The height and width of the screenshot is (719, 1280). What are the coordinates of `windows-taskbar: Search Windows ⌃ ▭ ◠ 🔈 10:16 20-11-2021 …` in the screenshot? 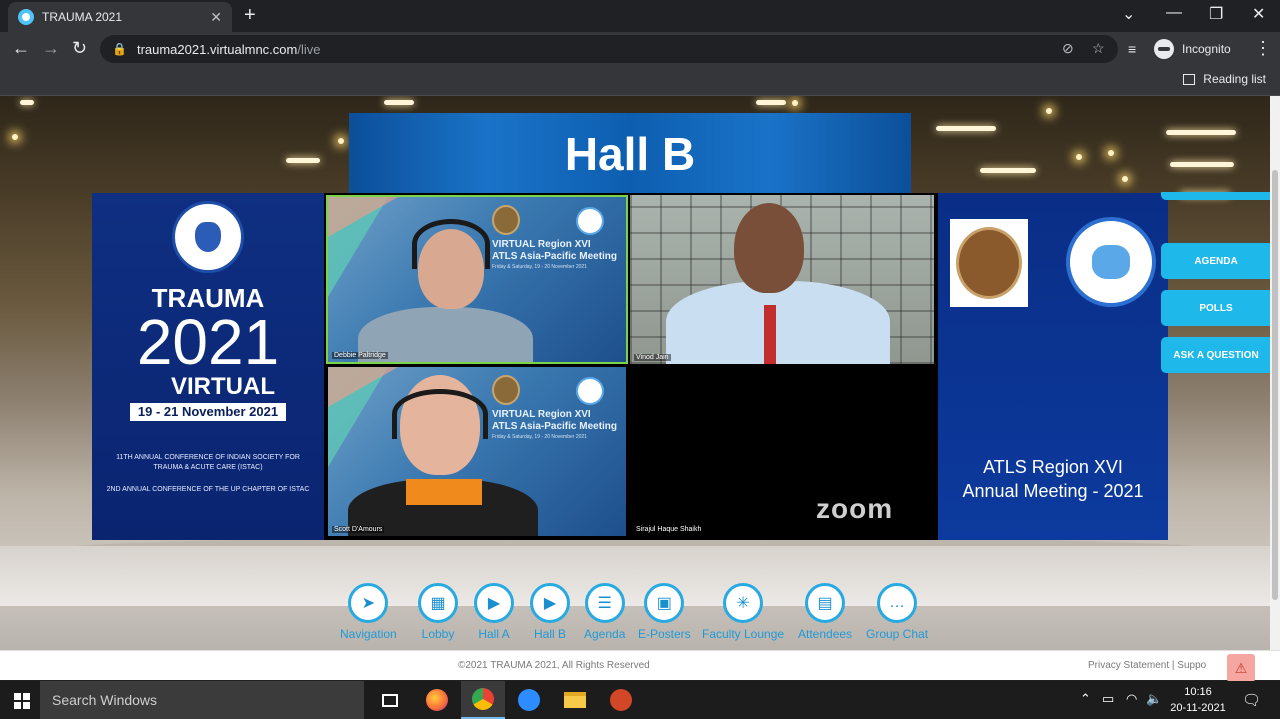 It's located at (640, 700).